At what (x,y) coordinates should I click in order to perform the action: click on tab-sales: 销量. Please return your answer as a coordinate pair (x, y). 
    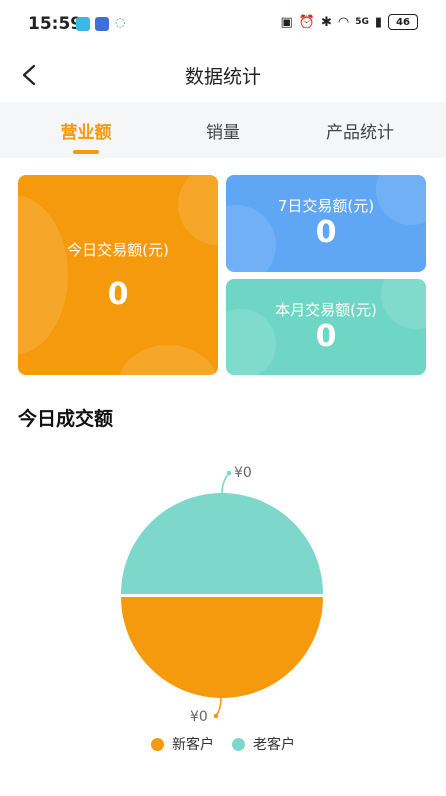
    Looking at the image, I should click on (223, 130).